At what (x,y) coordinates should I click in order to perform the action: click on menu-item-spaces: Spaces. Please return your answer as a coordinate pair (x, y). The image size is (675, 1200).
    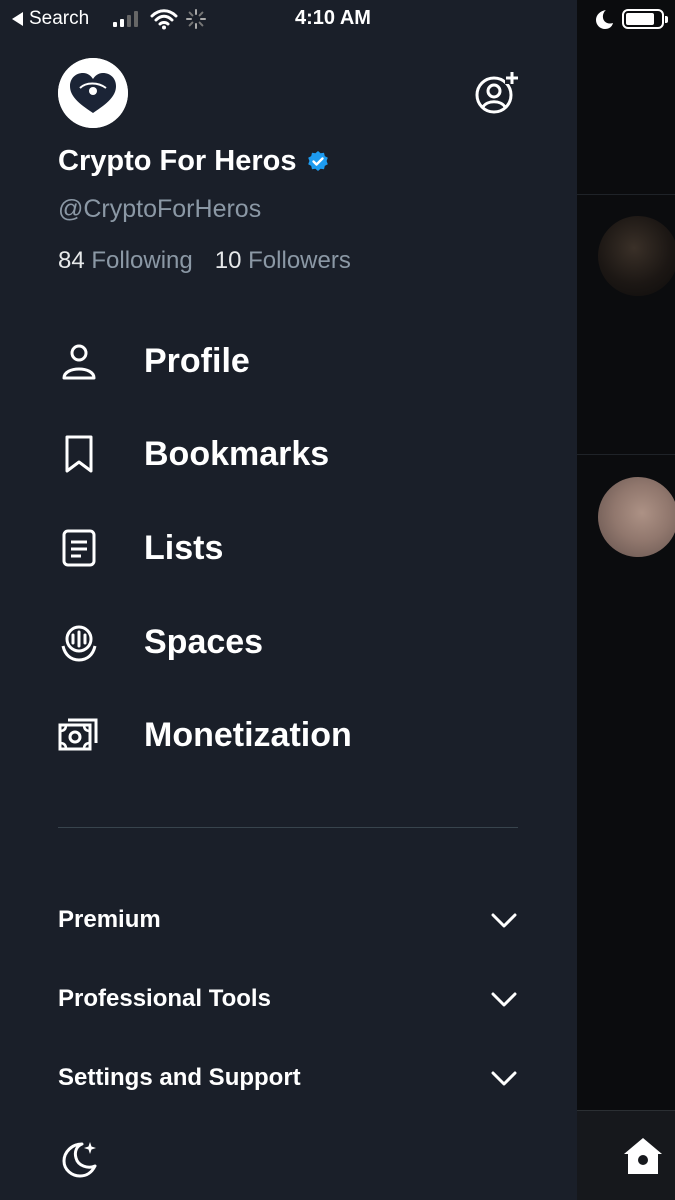
    Looking at the image, I should click on (160, 642).